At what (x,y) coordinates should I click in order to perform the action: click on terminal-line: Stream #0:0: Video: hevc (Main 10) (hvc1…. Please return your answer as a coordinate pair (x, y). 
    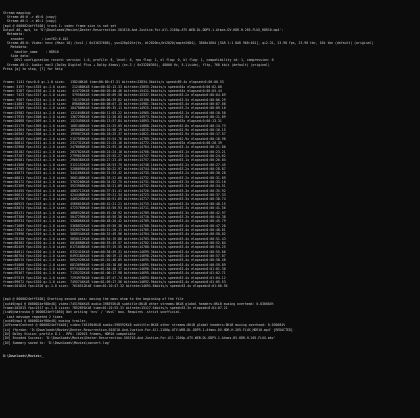
    Looking at the image, I should click on (188, 43).